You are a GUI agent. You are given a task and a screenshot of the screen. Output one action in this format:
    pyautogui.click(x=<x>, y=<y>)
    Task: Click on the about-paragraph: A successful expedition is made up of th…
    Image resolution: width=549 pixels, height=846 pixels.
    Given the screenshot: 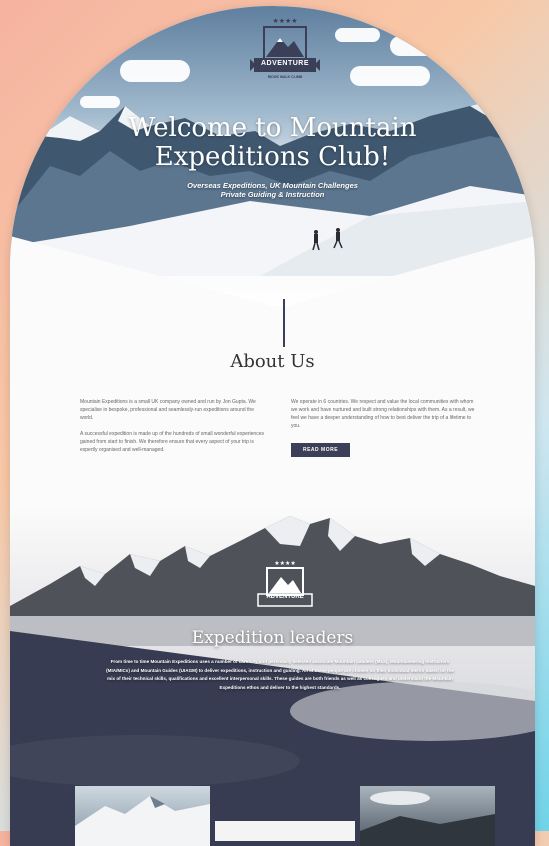 What is the action you would take?
    pyautogui.click(x=172, y=442)
    